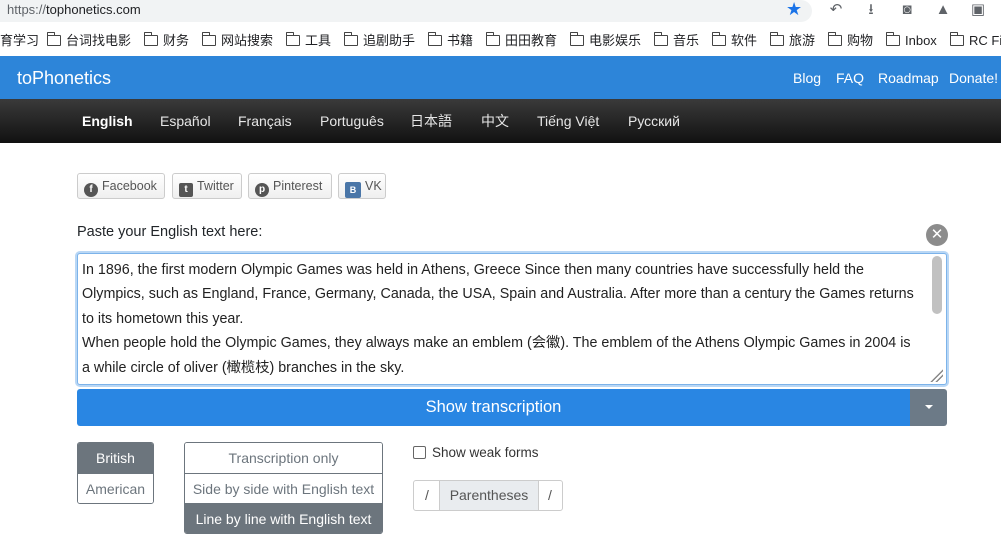 The height and width of the screenshot is (544, 1001). What do you see at coordinates (937, 285) in the screenshot?
I see `textarea-scrollbar` at bounding box center [937, 285].